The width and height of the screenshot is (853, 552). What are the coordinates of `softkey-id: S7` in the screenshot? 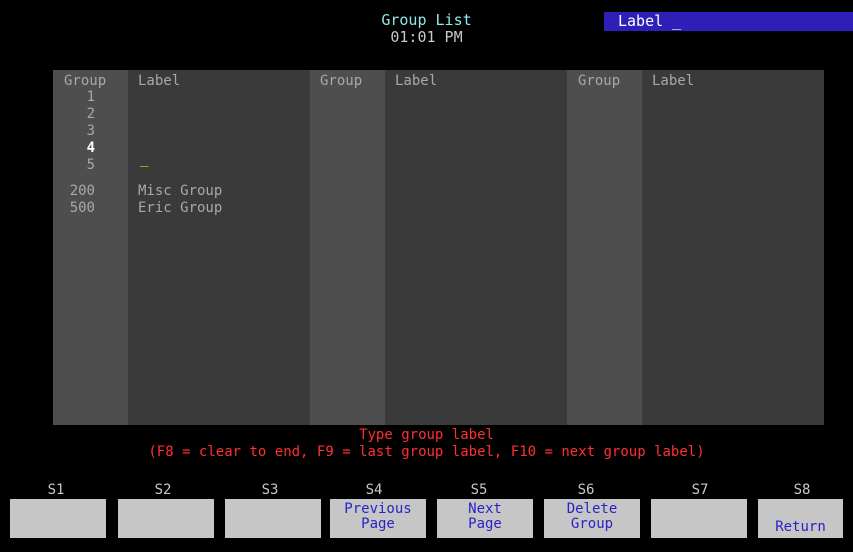 It's located at (700, 490).